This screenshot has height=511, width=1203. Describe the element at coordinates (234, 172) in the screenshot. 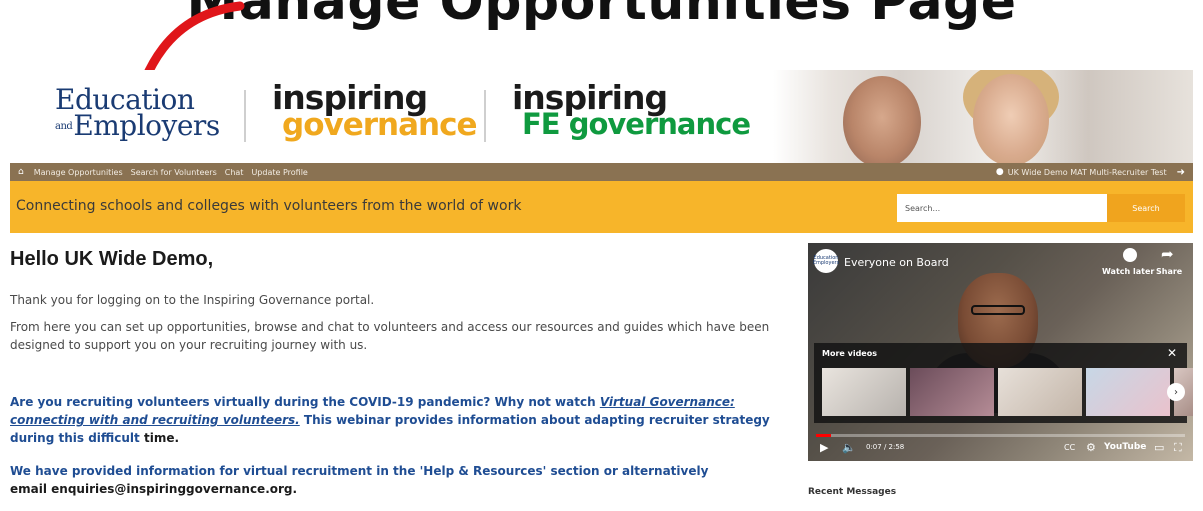

I see `nav-chat: Chat` at that location.